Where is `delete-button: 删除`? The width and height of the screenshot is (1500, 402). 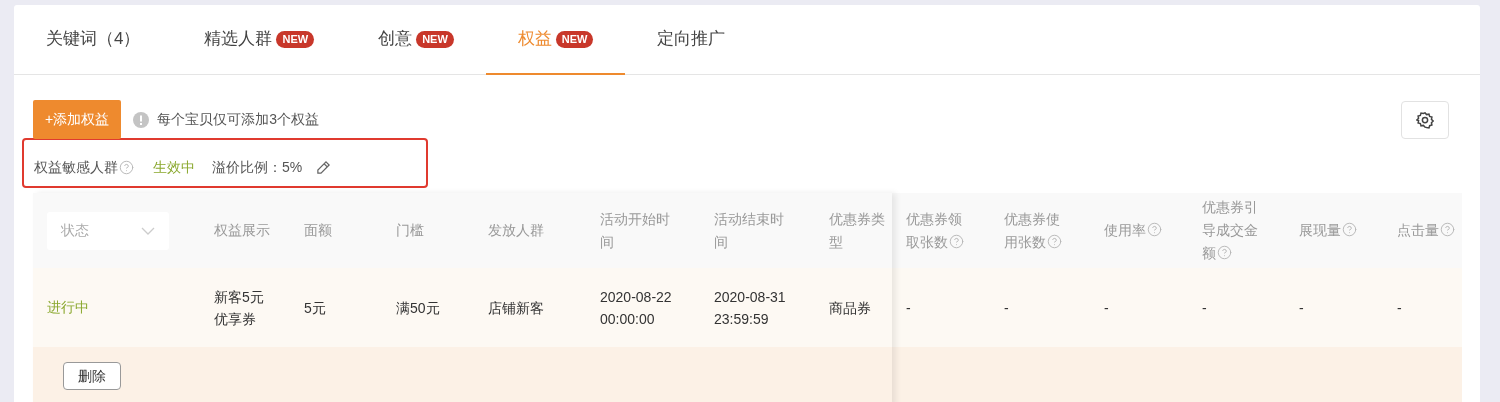 delete-button: 删除 is located at coordinates (92, 376).